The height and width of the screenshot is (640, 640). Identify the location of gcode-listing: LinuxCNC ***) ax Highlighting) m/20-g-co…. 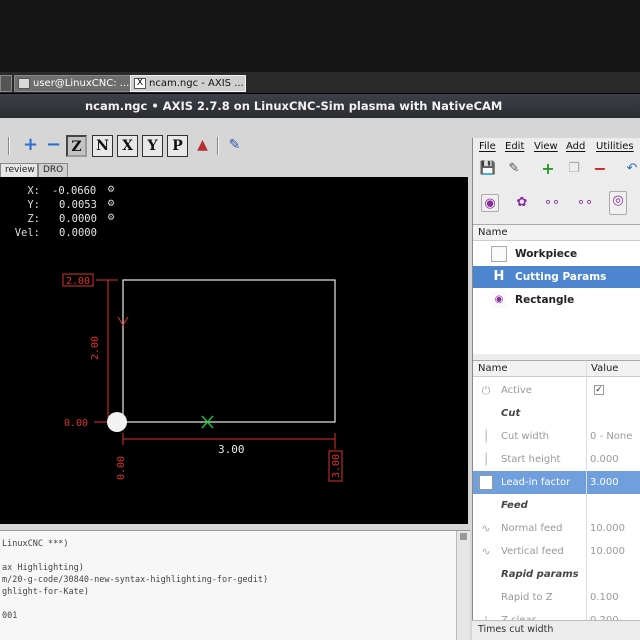
(235, 585).